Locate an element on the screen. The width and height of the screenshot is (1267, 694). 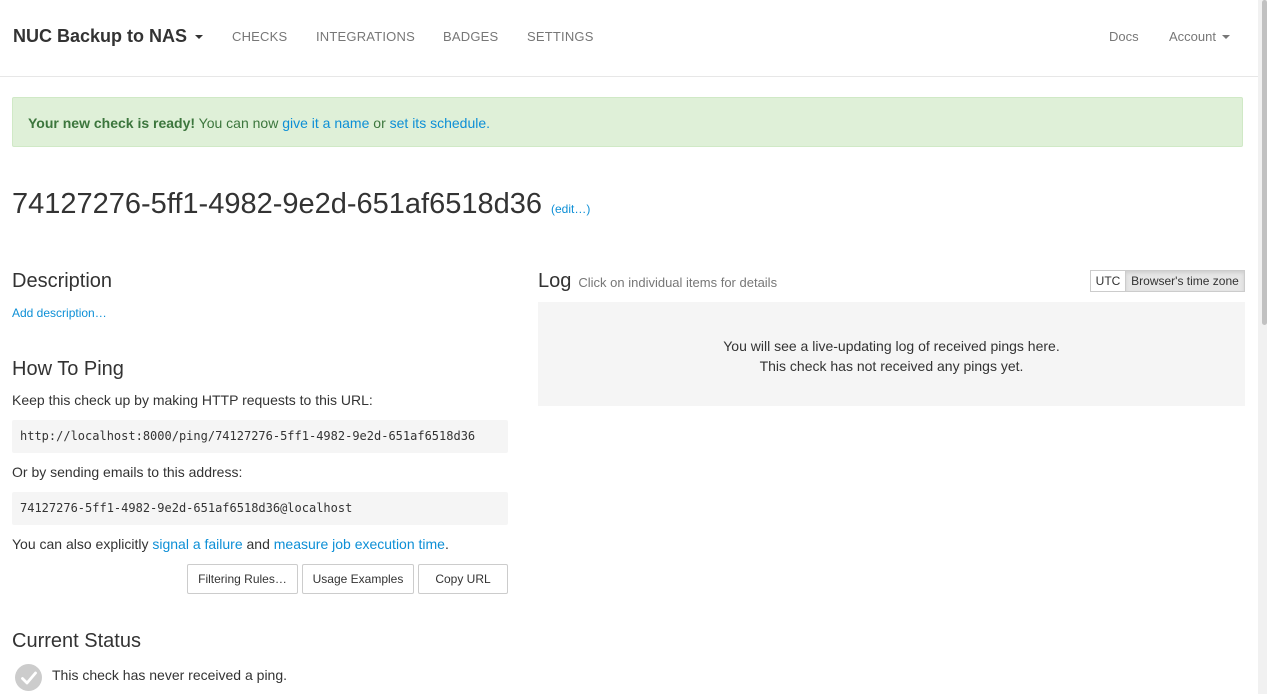
check-uuid: 74127276-5ff1-4982-9e2d-651af6518d36 is located at coordinates (277, 204).